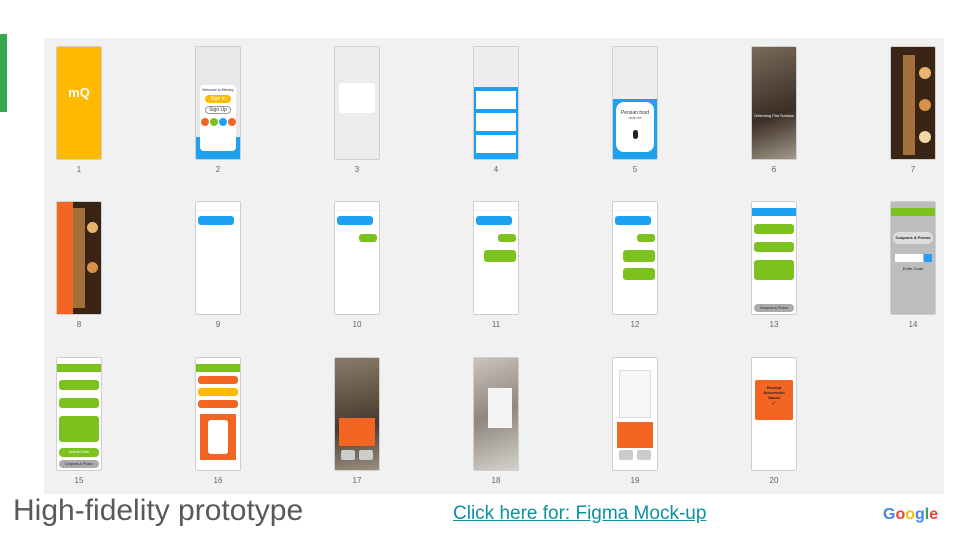 This screenshot has width=960, height=540. What do you see at coordinates (357, 324) in the screenshot?
I see `screen-number: 10` at bounding box center [357, 324].